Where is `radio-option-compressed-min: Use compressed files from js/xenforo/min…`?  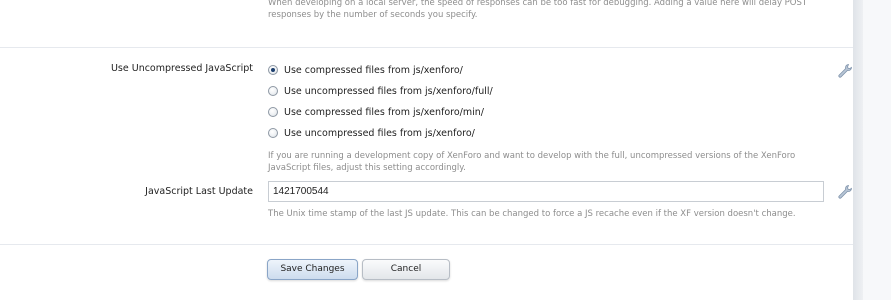
radio-option-compressed-min: Use compressed files from js/xenforo/min… is located at coordinates (376, 112).